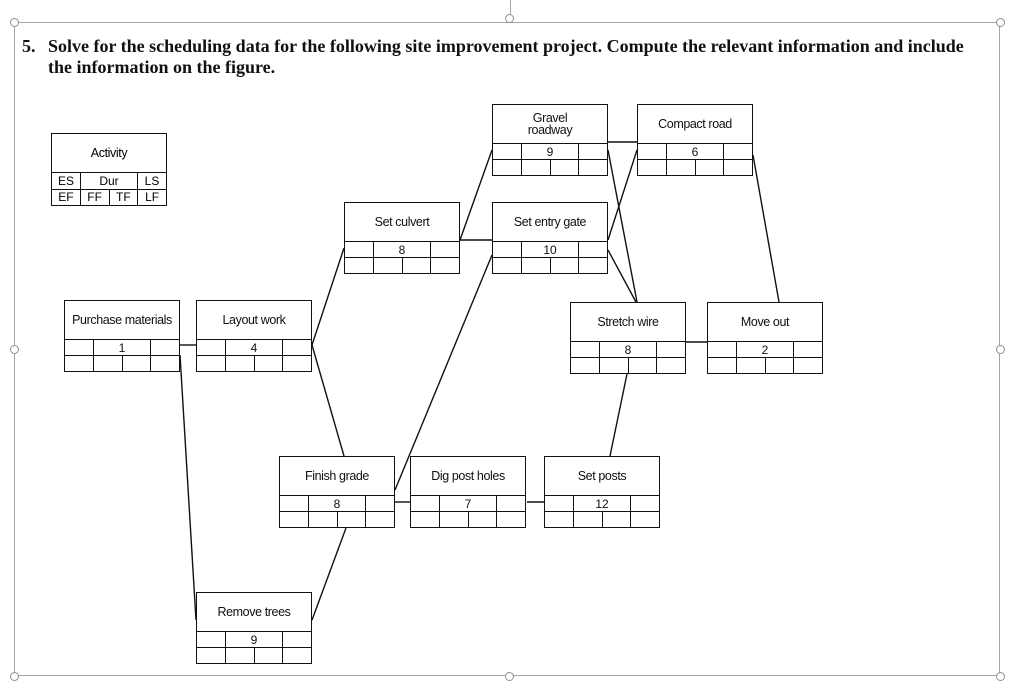 This screenshot has height=699, width=1024. Describe the element at coordinates (122, 320) in the screenshot. I see `activity-name: Purchase materials` at that location.